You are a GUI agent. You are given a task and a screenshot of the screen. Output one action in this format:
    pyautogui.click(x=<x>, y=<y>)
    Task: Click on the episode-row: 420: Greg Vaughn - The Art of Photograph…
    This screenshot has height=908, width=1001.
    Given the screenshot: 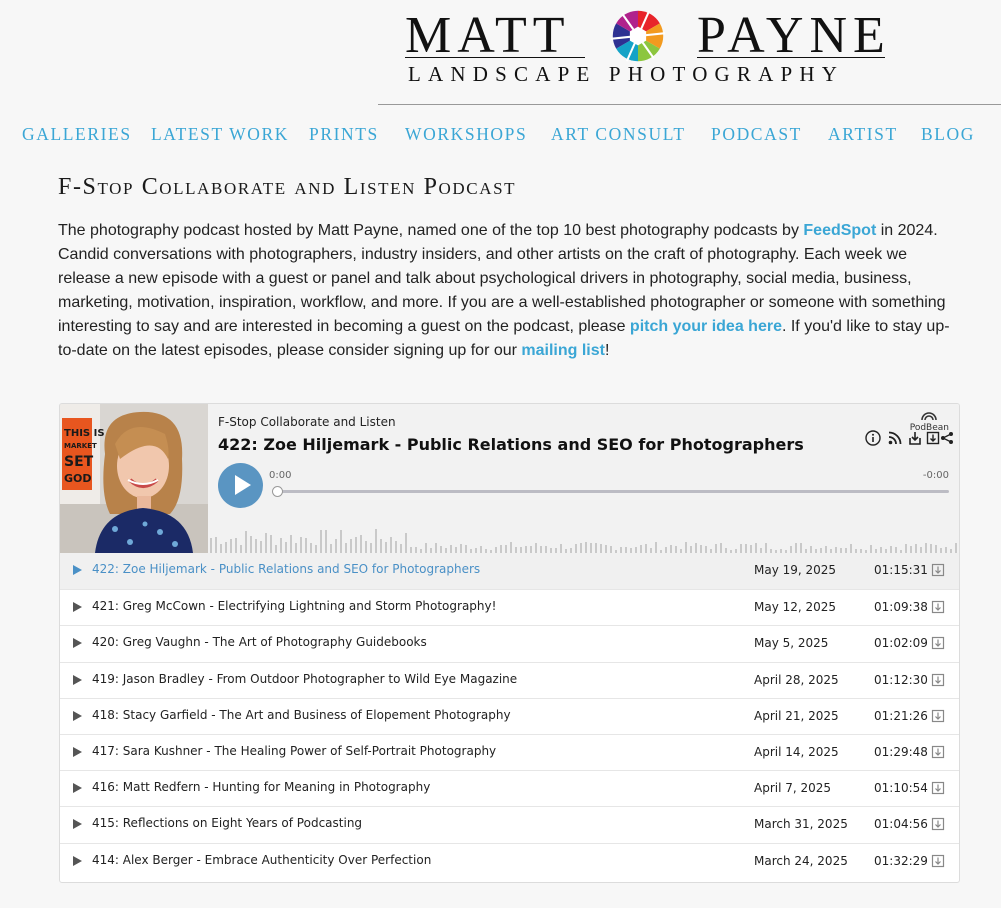 What is the action you would take?
    pyautogui.click(x=509, y=643)
    